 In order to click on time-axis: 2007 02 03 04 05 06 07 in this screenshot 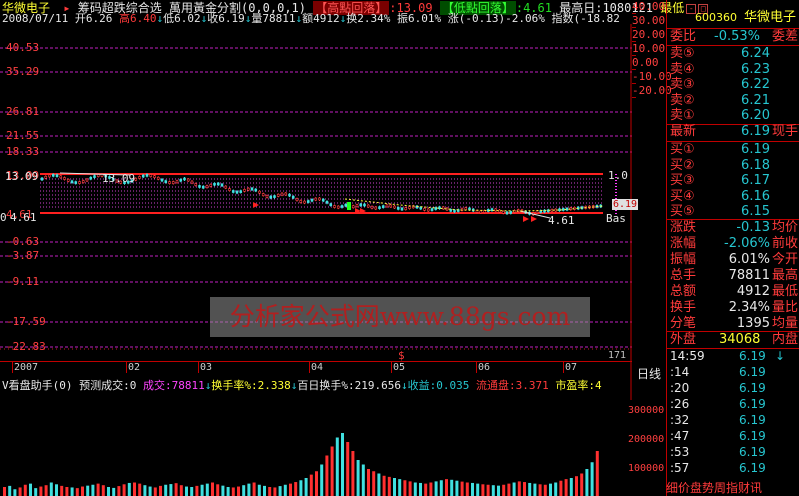, I will do `click(316, 368)`.